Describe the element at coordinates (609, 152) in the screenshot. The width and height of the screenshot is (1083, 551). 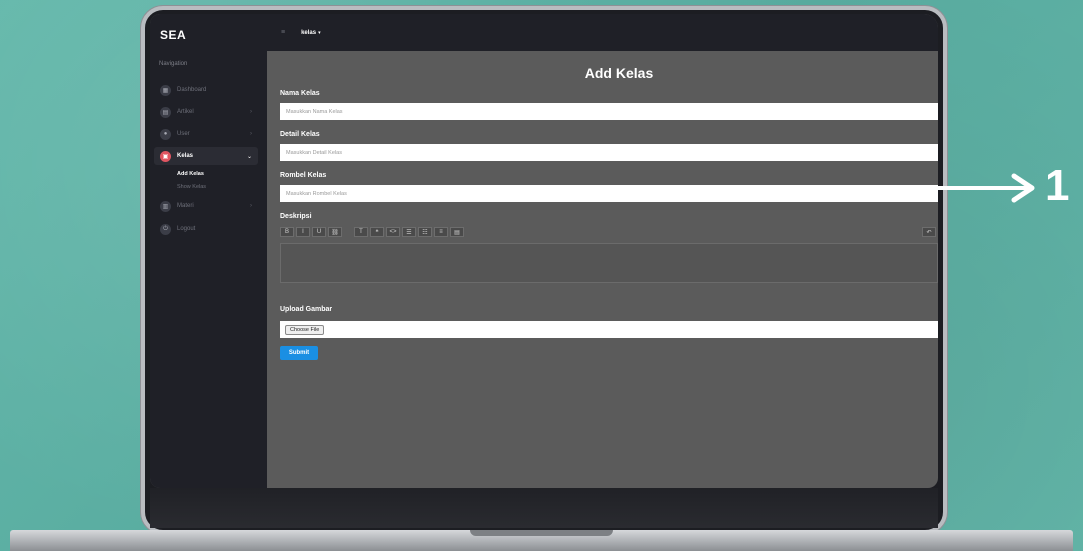
I see `detail-kelas-input` at that location.